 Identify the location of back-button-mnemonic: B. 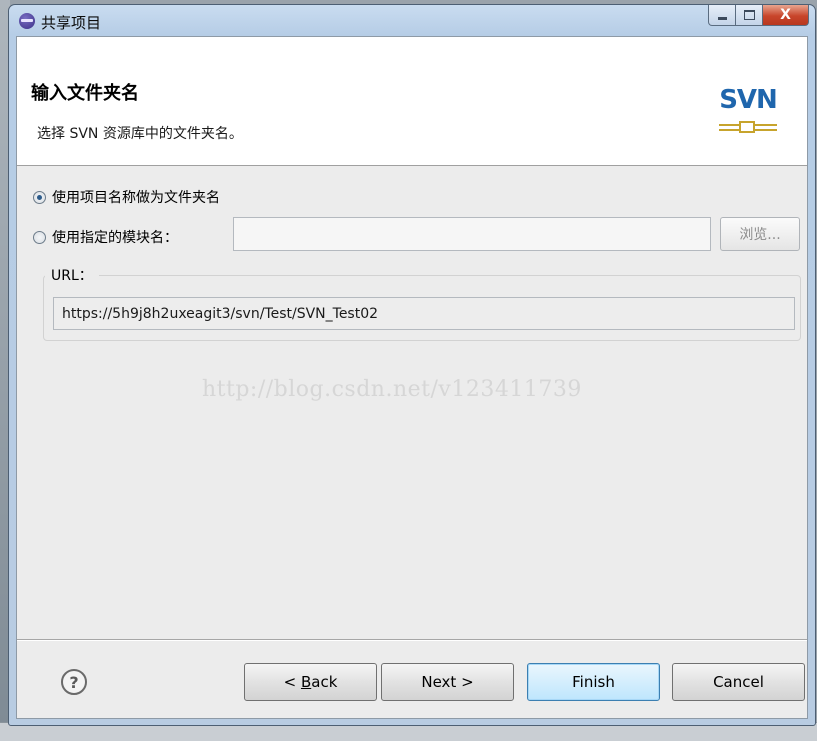
(306, 682).